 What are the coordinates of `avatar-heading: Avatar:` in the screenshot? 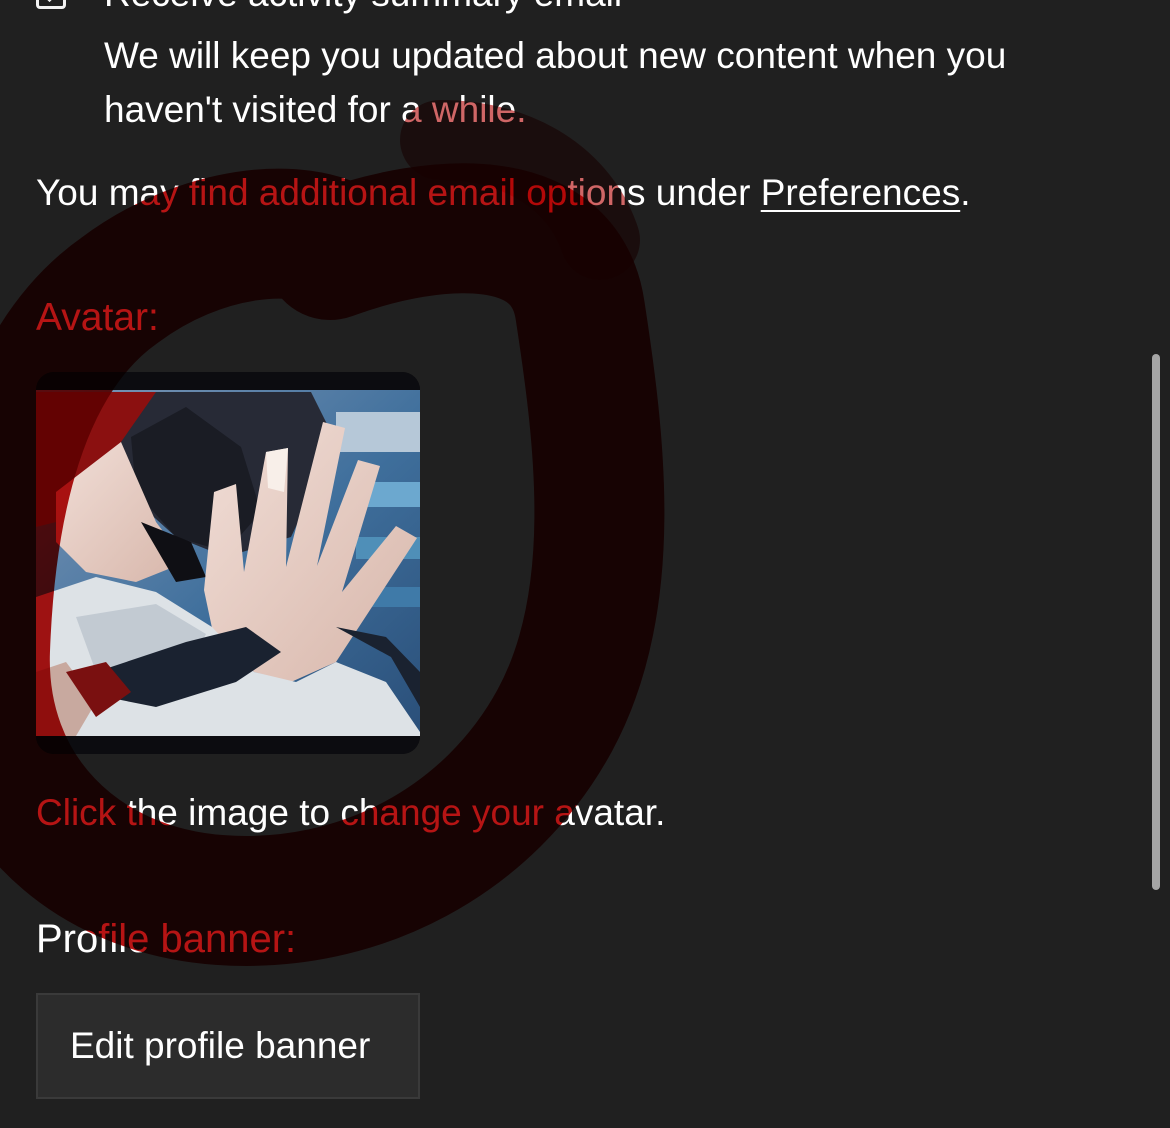 It's located at (97, 317).